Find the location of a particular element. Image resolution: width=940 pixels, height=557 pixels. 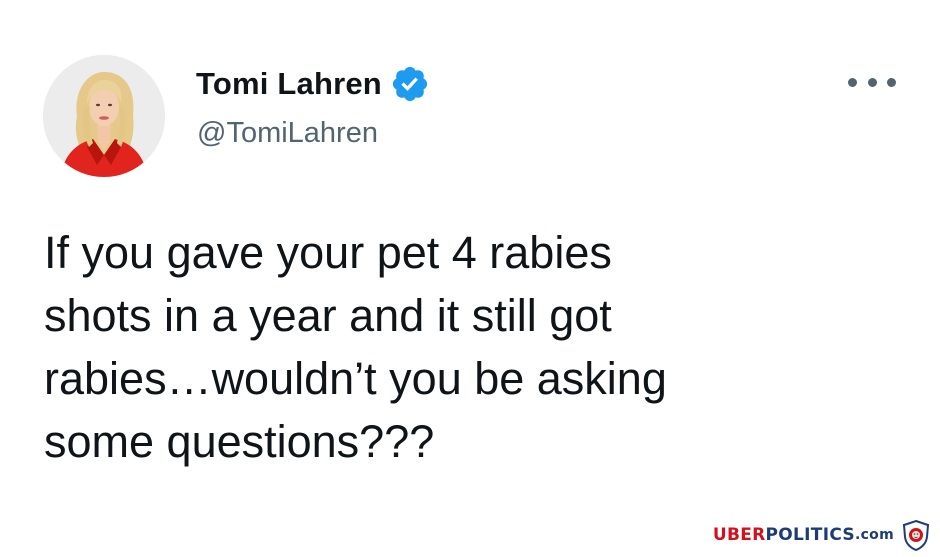

more-options-icon is located at coordinates (872, 82).